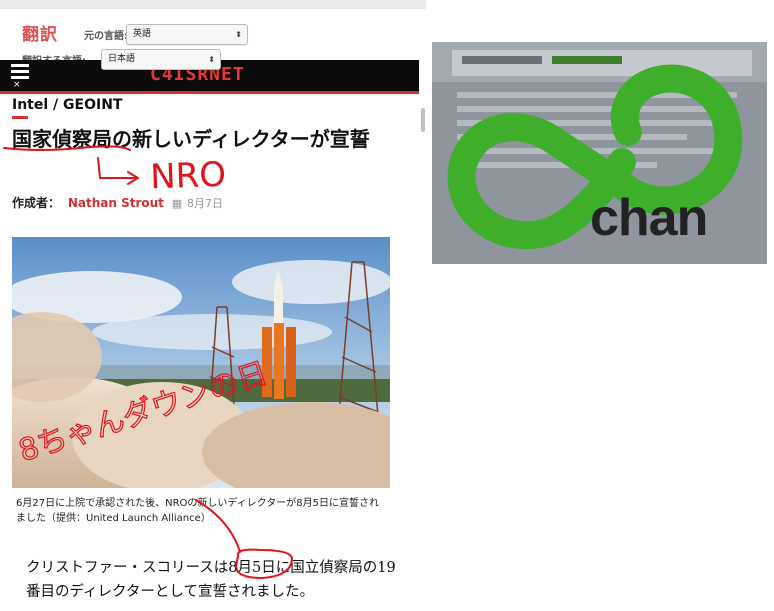 The width and height of the screenshot is (774, 611). I want to click on byline-label: 作成者：, so click(36, 203).